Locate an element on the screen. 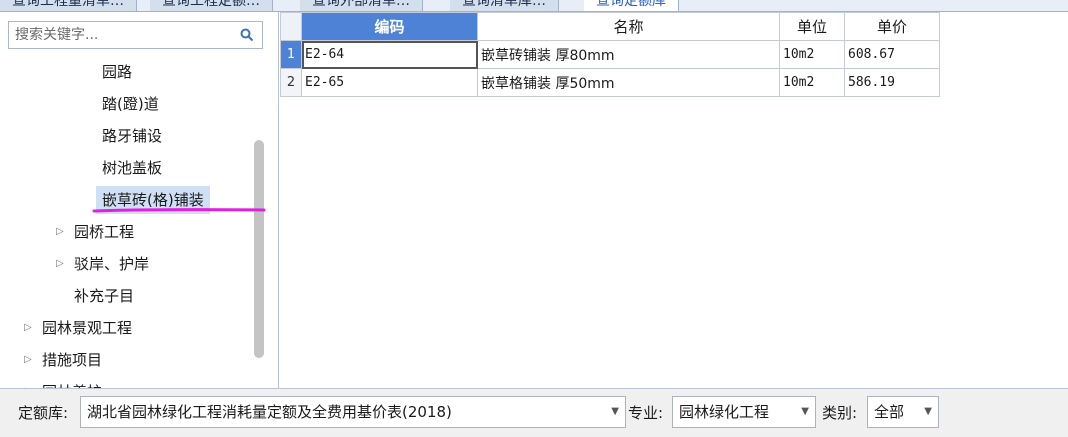 The height and width of the screenshot is (437, 1068). column-header-unit: 单位 is located at coordinates (812, 26).